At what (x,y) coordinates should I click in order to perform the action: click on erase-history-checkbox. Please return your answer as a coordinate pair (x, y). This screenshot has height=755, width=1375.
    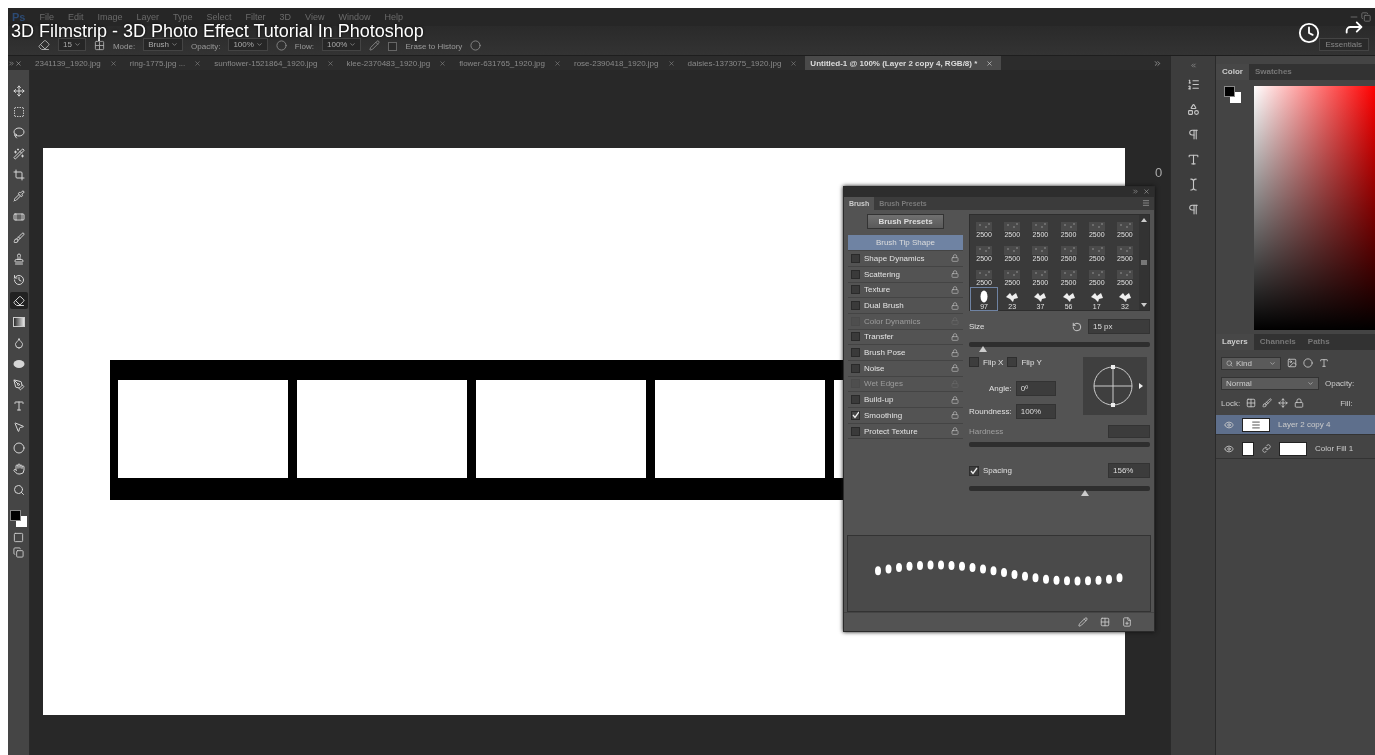
    Looking at the image, I should click on (393, 46).